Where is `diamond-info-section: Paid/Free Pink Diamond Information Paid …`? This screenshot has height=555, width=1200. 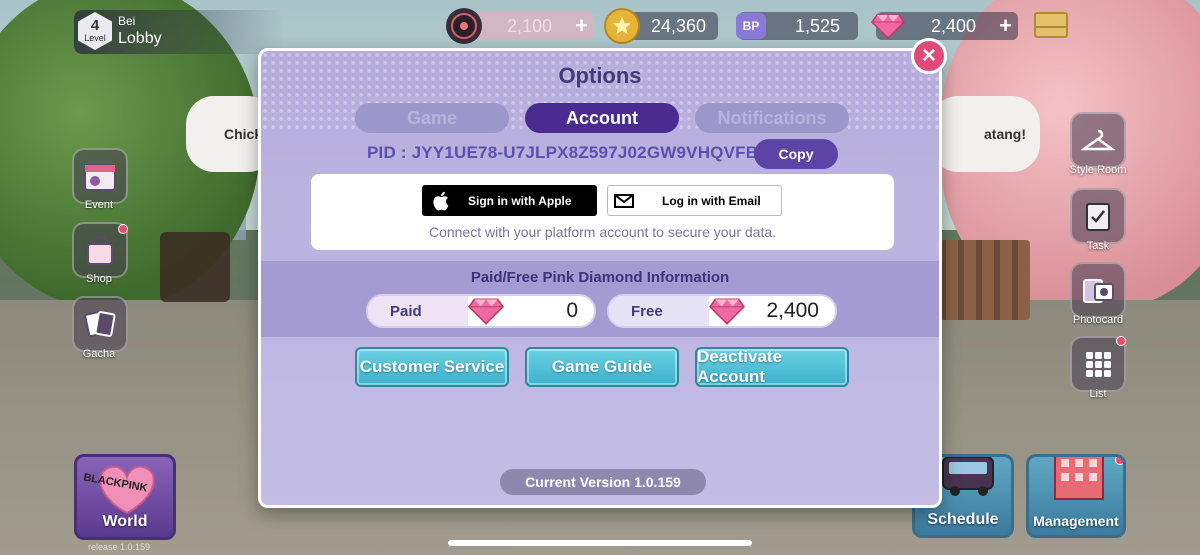
diamond-info-section: Paid/Free Pink Diamond Information Paid … is located at coordinates (600, 299).